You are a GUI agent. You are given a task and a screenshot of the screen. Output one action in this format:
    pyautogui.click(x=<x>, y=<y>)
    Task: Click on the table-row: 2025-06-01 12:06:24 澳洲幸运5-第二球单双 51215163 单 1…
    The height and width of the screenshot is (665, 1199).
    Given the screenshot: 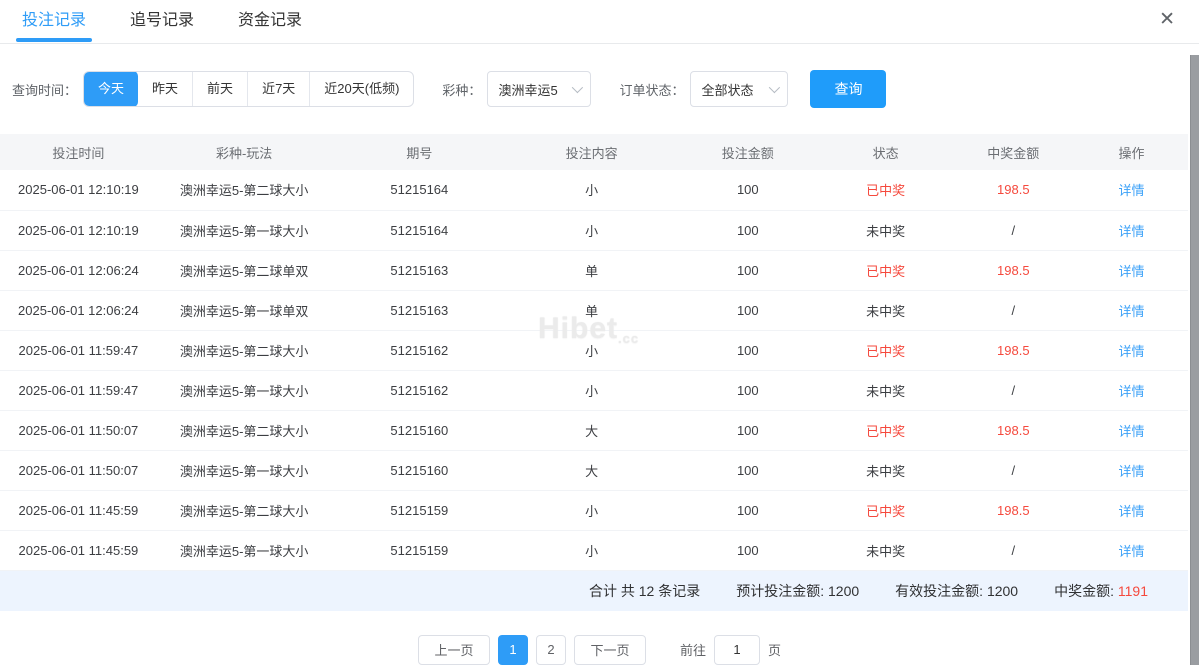 What is the action you would take?
    pyautogui.click(x=594, y=270)
    